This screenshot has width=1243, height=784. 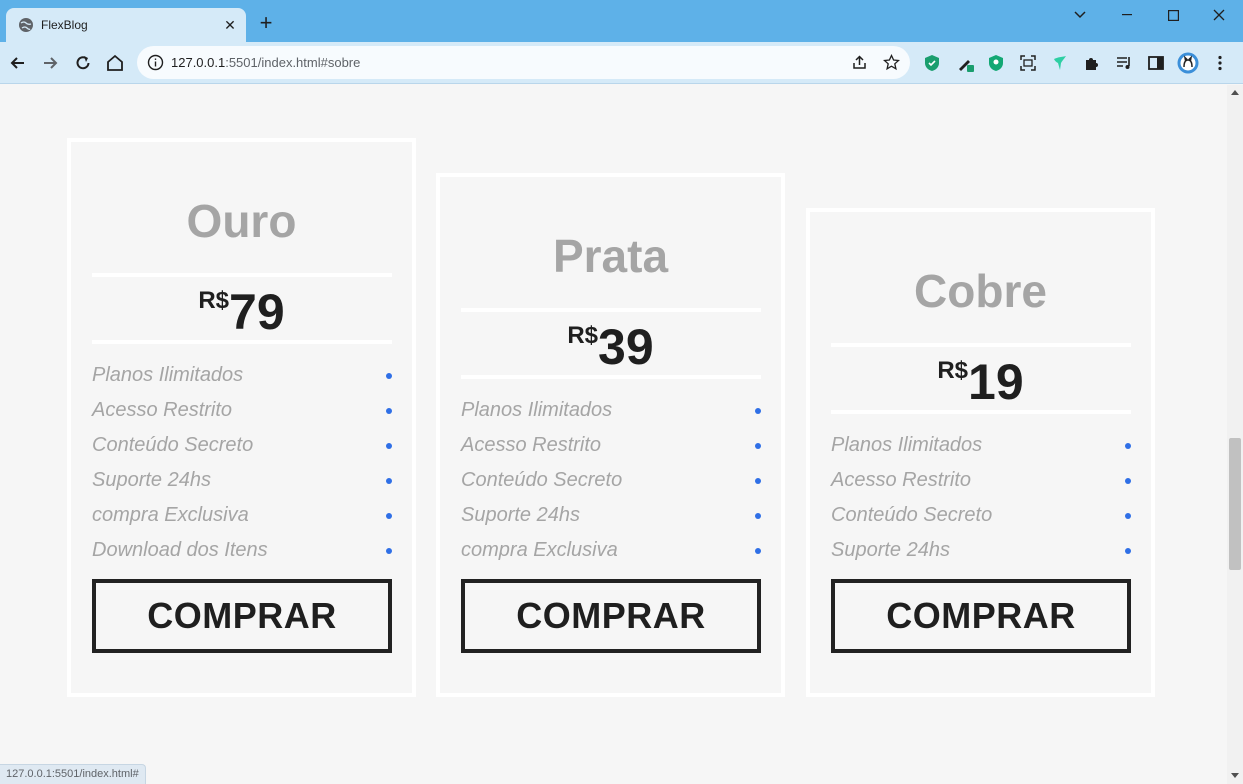 What do you see at coordinates (1156, 63) in the screenshot?
I see `side-panel-icon` at bounding box center [1156, 63].